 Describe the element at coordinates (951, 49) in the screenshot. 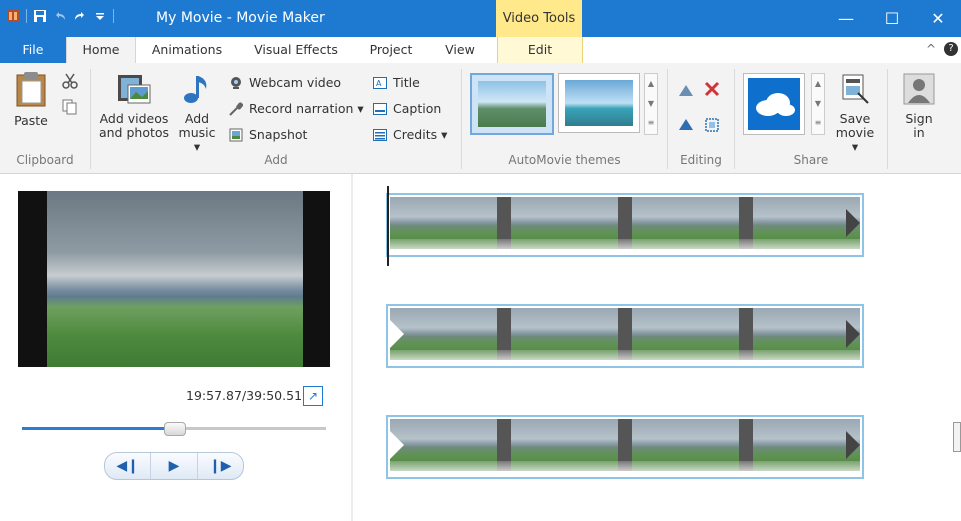

I see `help-icon: ?` at that location.